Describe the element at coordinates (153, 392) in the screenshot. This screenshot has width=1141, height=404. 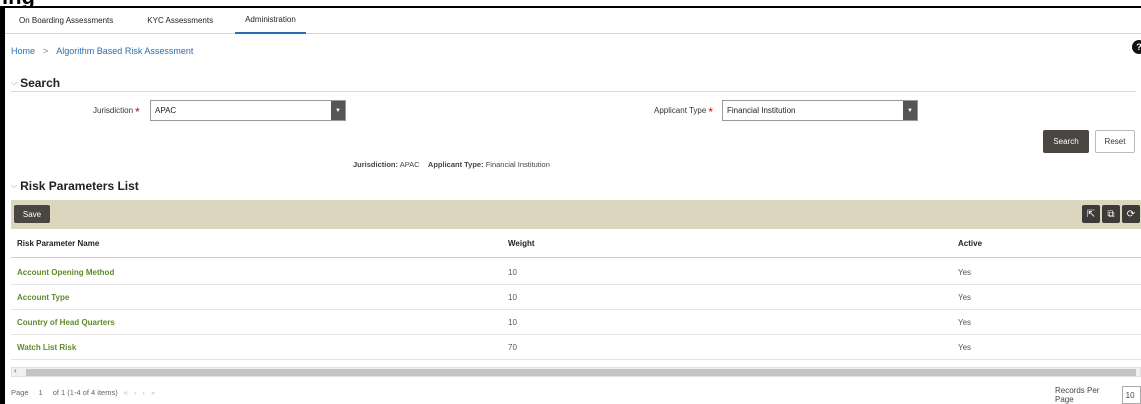
I see `last-page-icon: »` at that location.